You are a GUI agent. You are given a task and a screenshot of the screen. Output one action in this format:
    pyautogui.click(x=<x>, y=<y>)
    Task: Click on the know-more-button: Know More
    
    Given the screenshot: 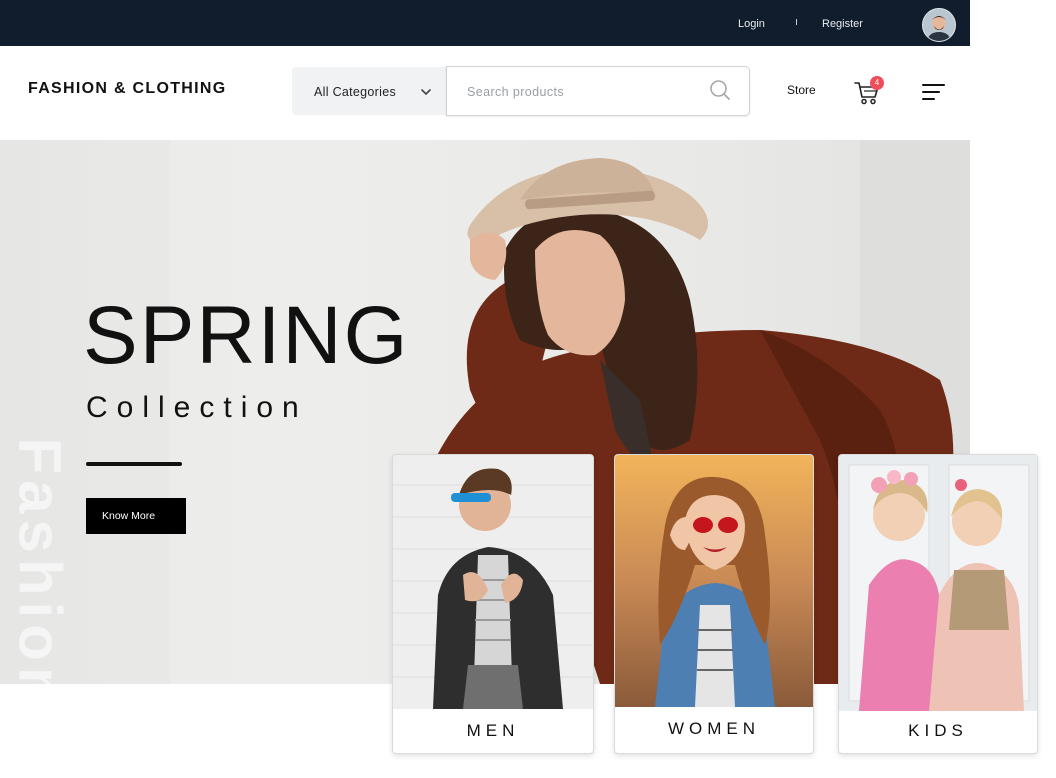 What is the action you would take?
    pyautogui.click(x=136, y=516)
    